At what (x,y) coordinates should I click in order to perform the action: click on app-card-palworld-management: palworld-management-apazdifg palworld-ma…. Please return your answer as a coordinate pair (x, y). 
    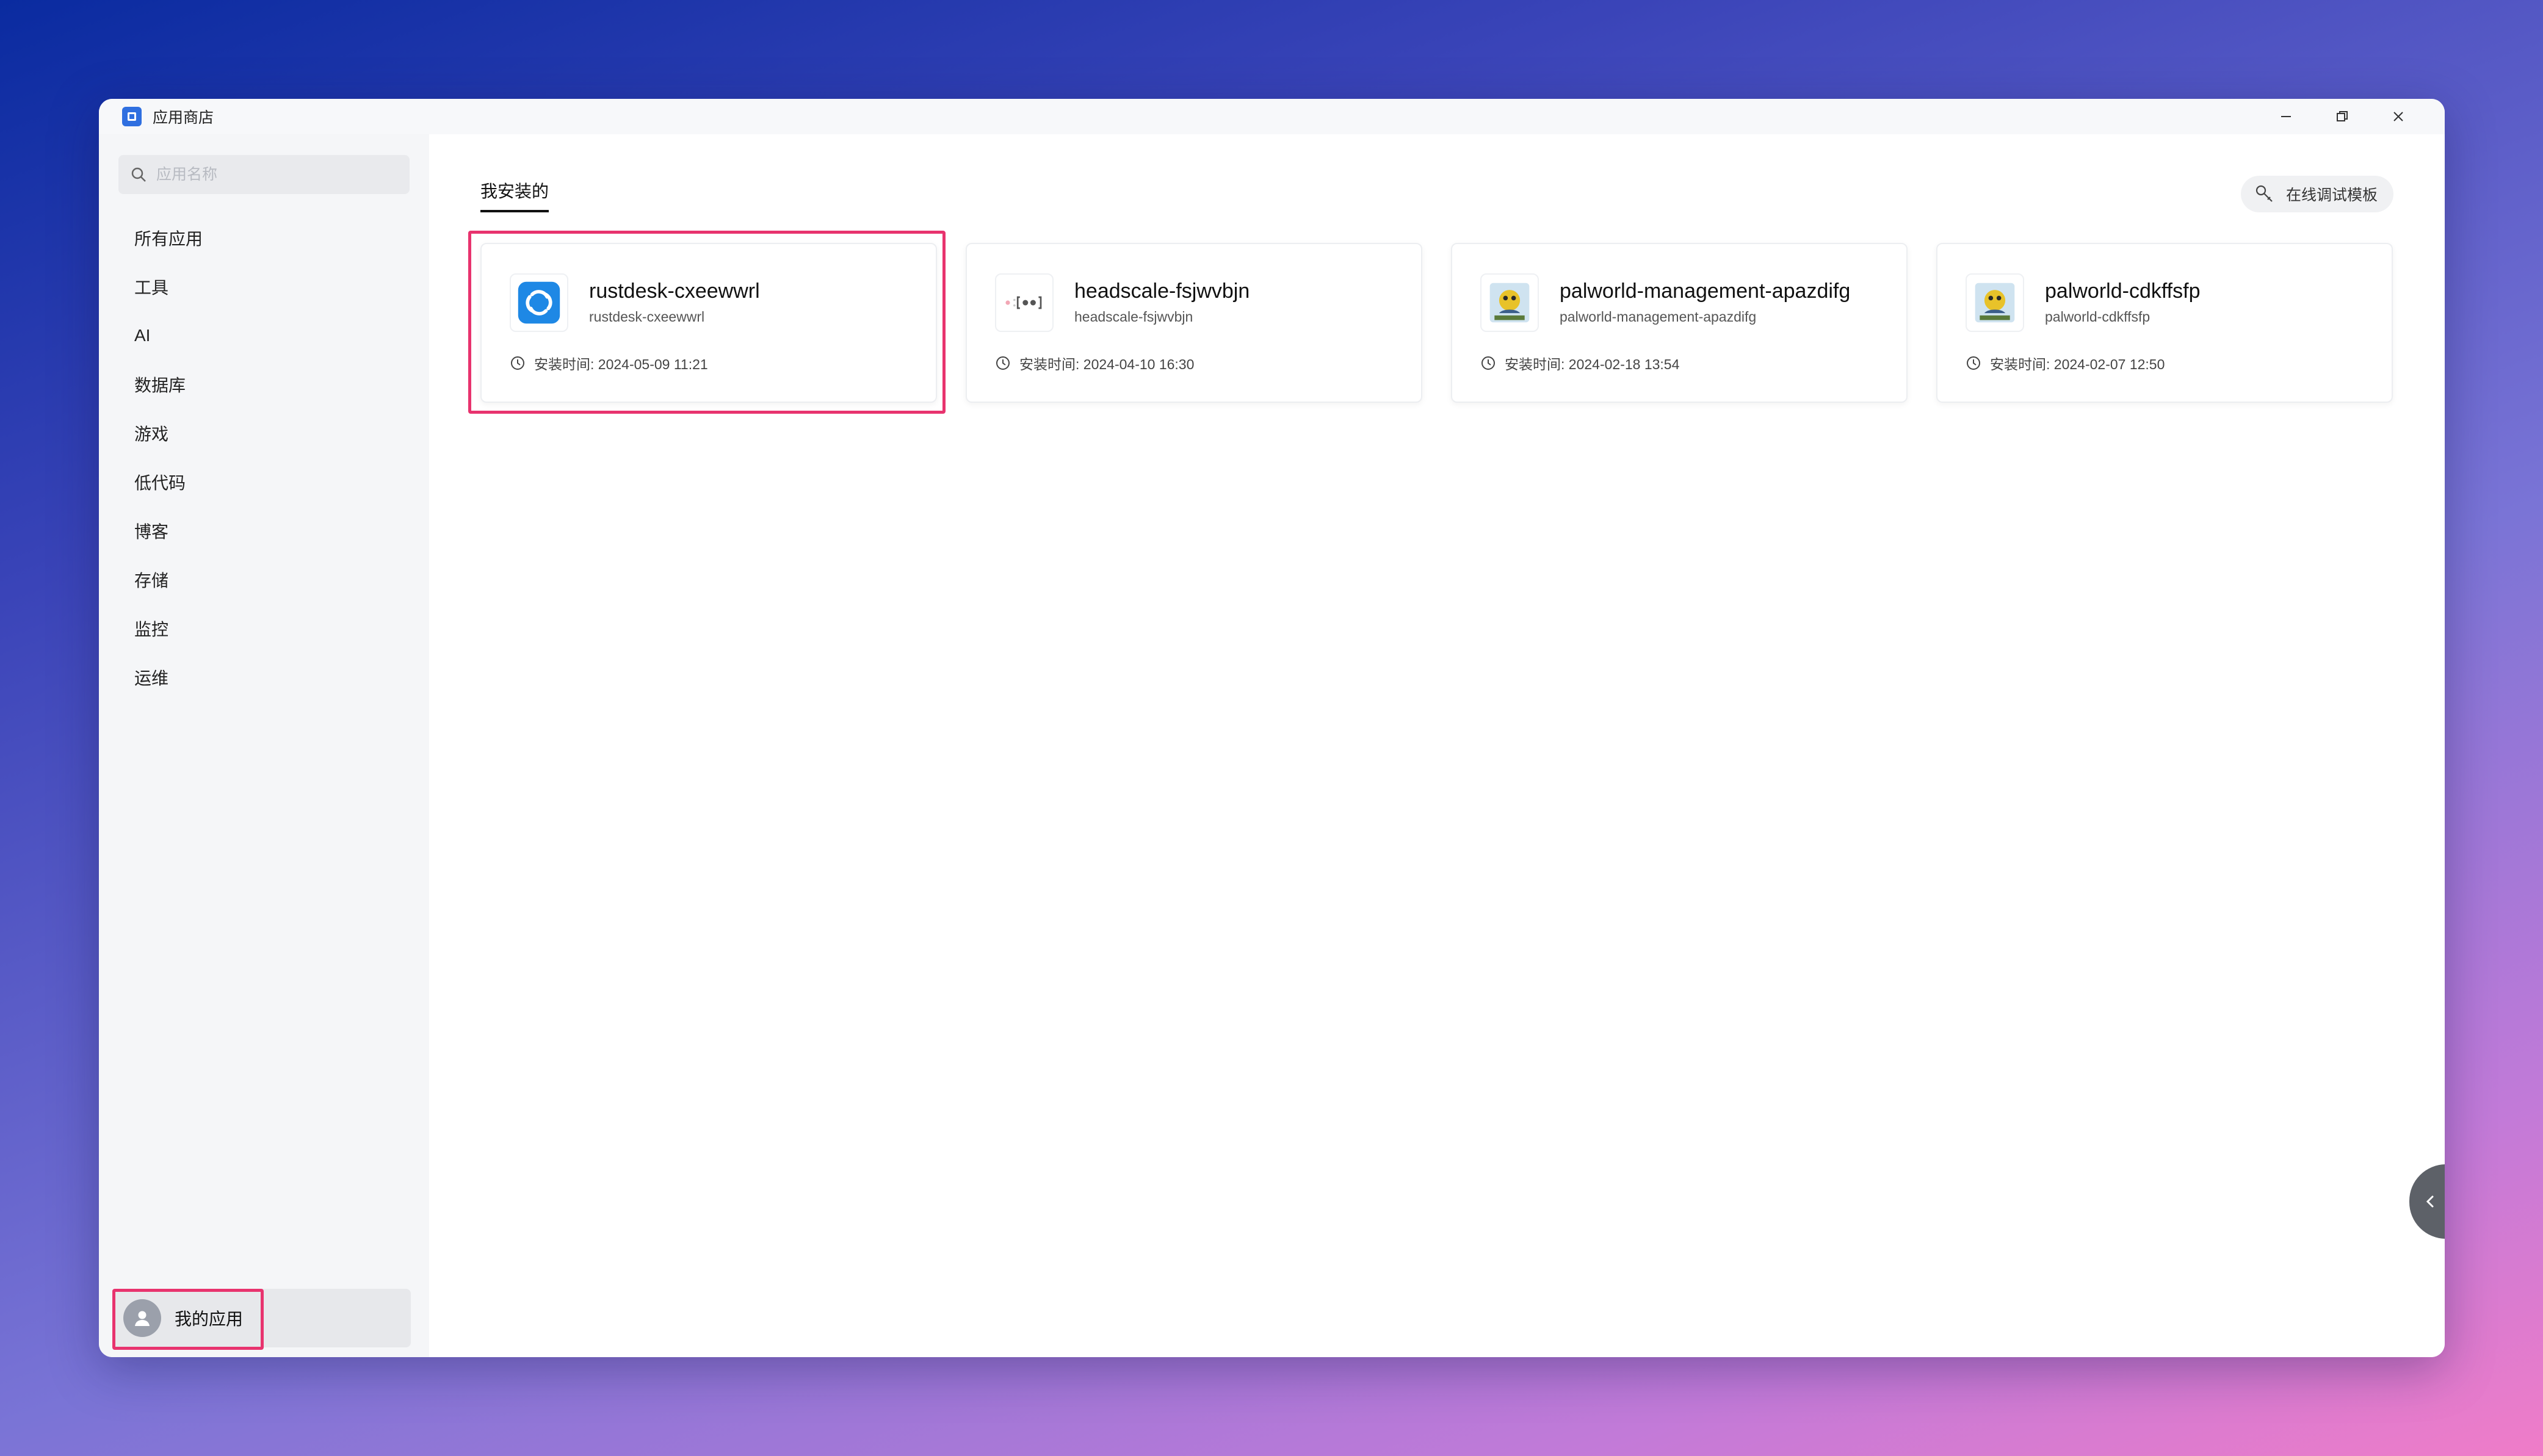
    Looking at the image, I should click on (1679, 323).